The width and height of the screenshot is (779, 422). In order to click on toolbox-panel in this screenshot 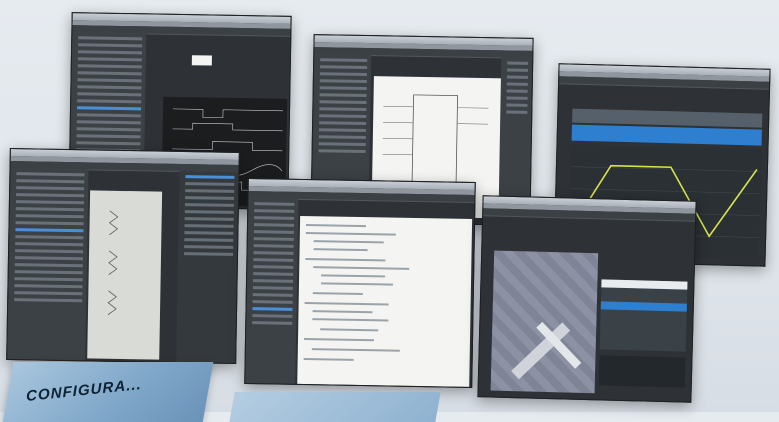, I will do `click(207, 266)`.